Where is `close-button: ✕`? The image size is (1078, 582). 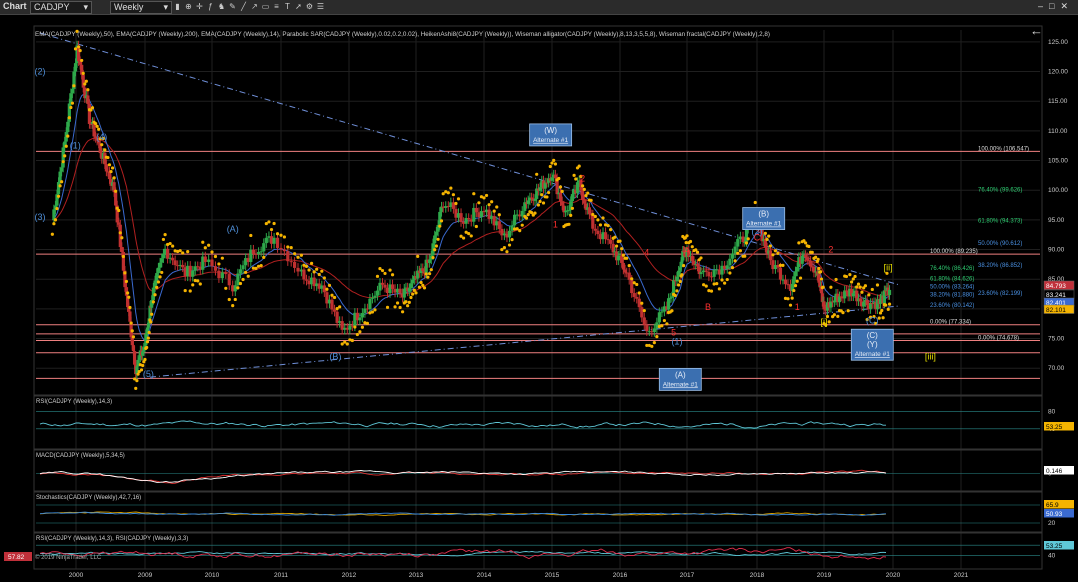
close-button: ✕ is located at coordinates (1067, 6).